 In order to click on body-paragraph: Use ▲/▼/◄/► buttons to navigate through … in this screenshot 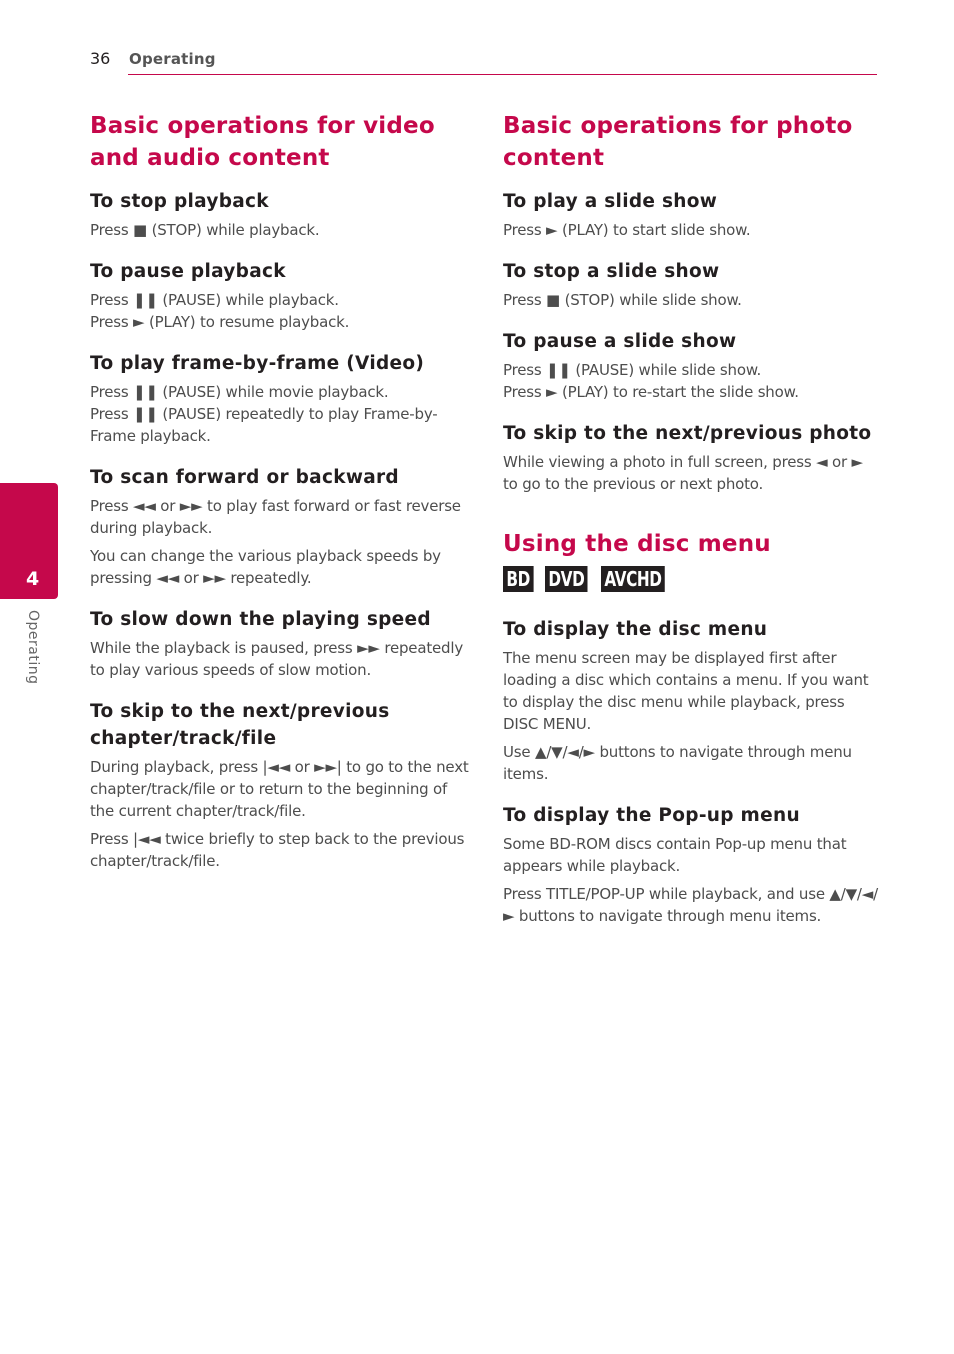, I will do `click(677, 763)`.